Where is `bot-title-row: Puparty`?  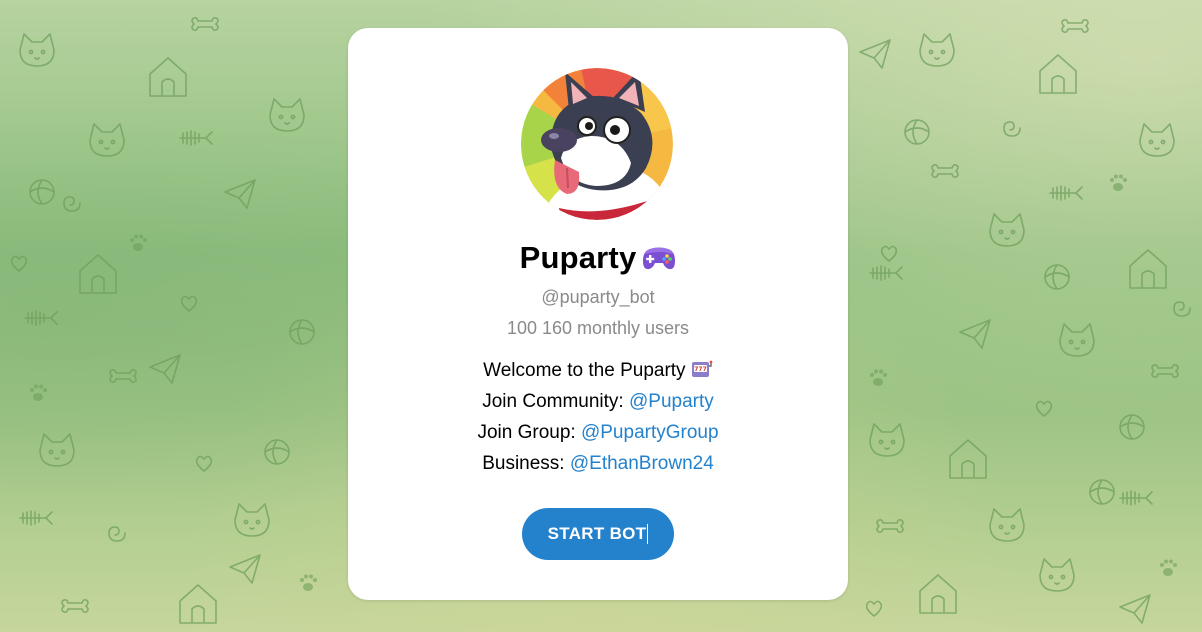 bot-title-row: Puparty is located at coordinates (598, 258).